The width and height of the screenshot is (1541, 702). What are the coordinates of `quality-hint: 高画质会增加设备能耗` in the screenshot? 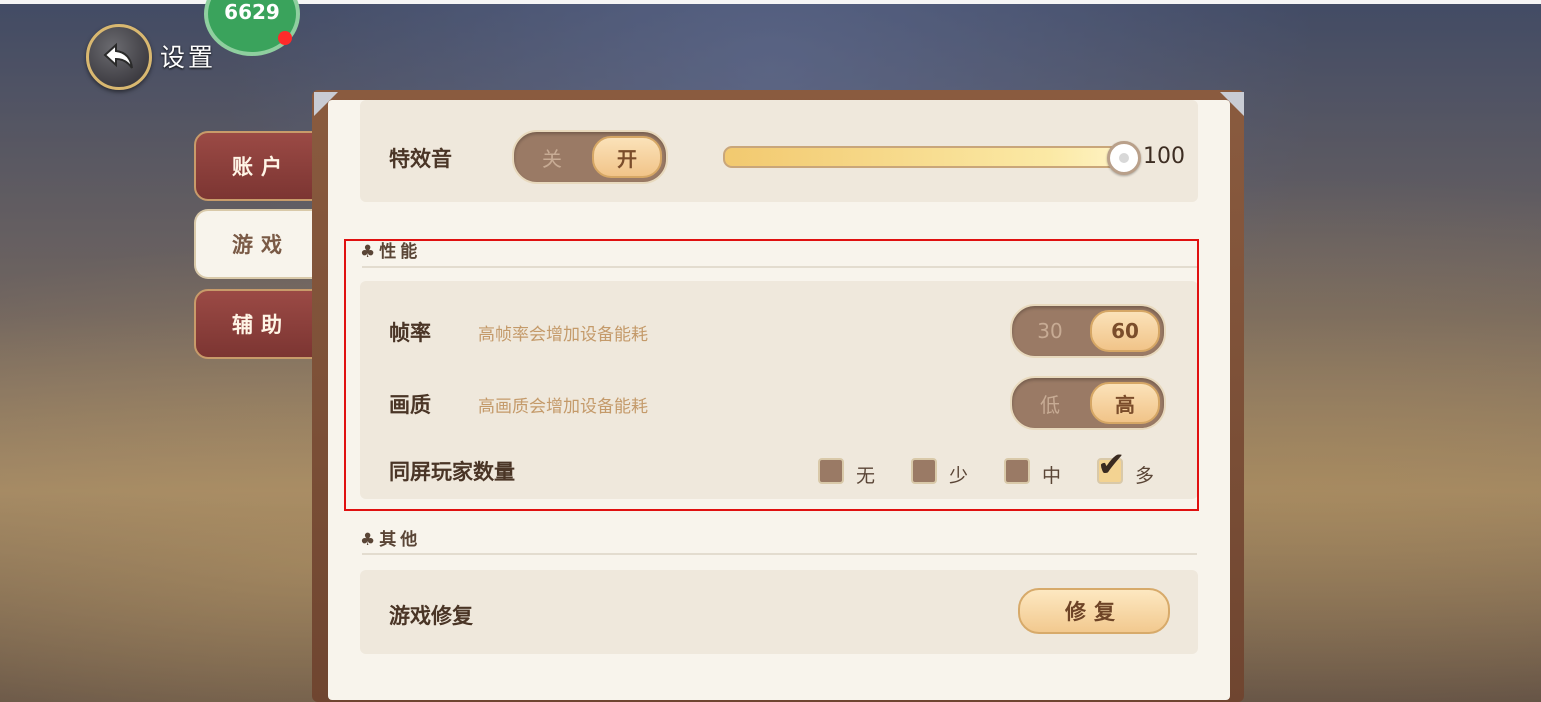 It's located at (563, 407).